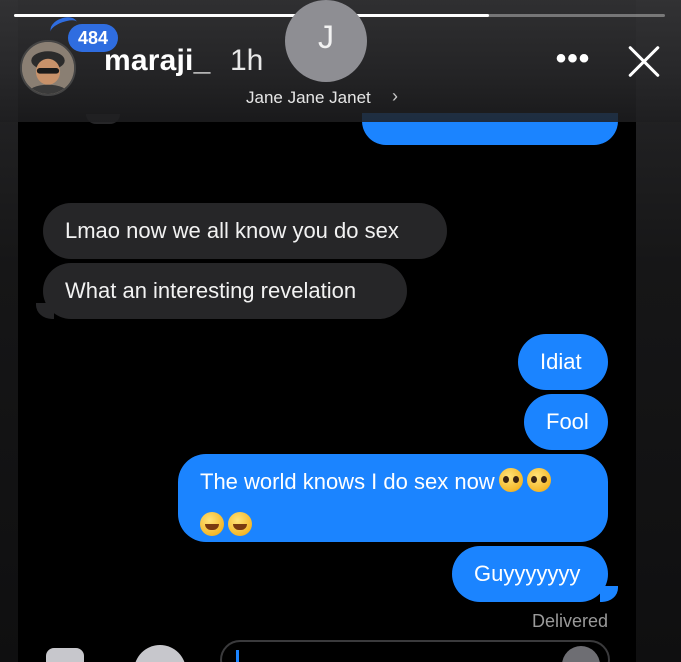 This screenshot has height=662, width=681. Describe the element at coordinates (573, 62) in the screenshot. I see `more-options-button: •••` at that location.